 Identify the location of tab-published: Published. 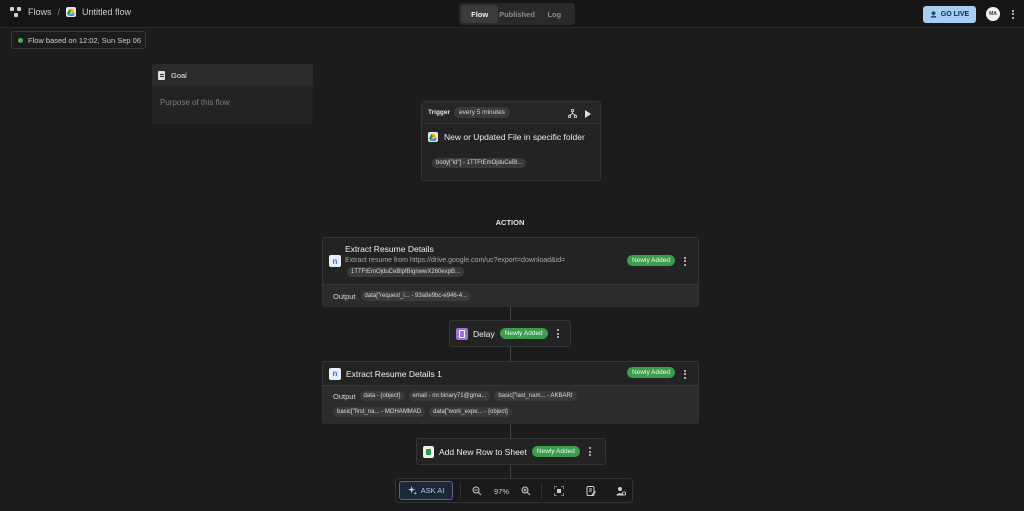
(516, 14).